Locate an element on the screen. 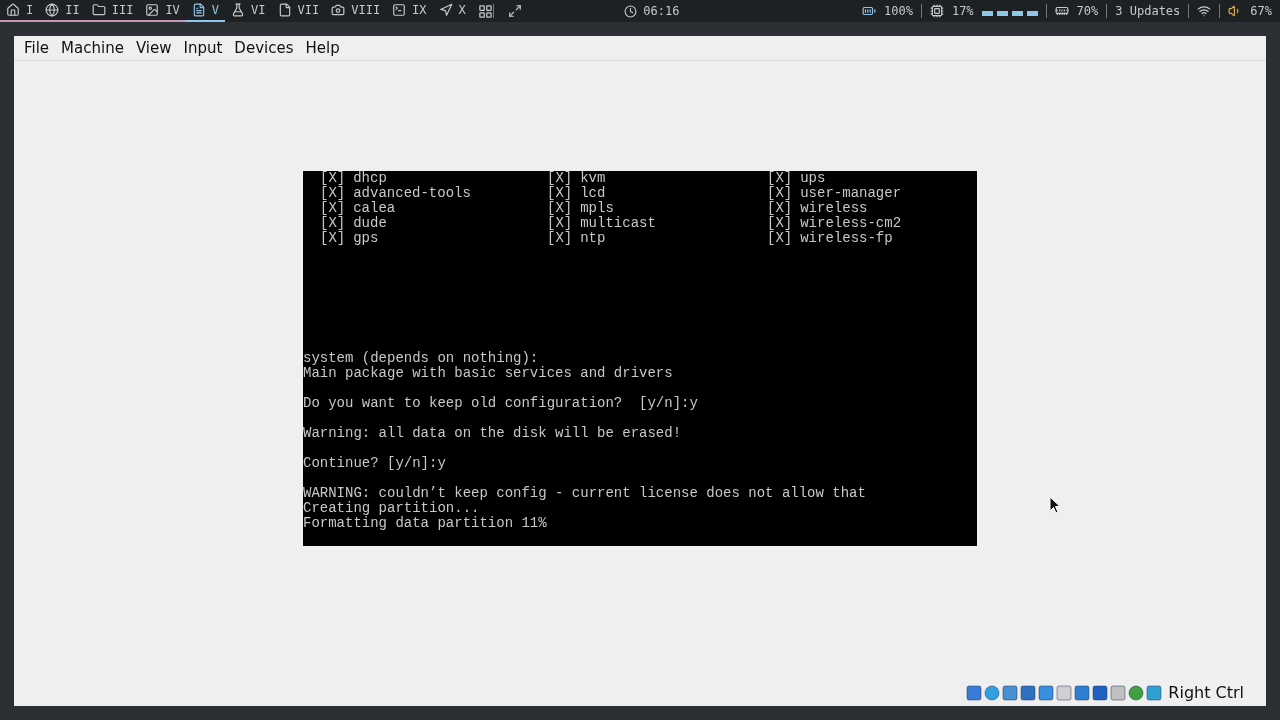  menu-item: View is located at coordinates (153, 48).